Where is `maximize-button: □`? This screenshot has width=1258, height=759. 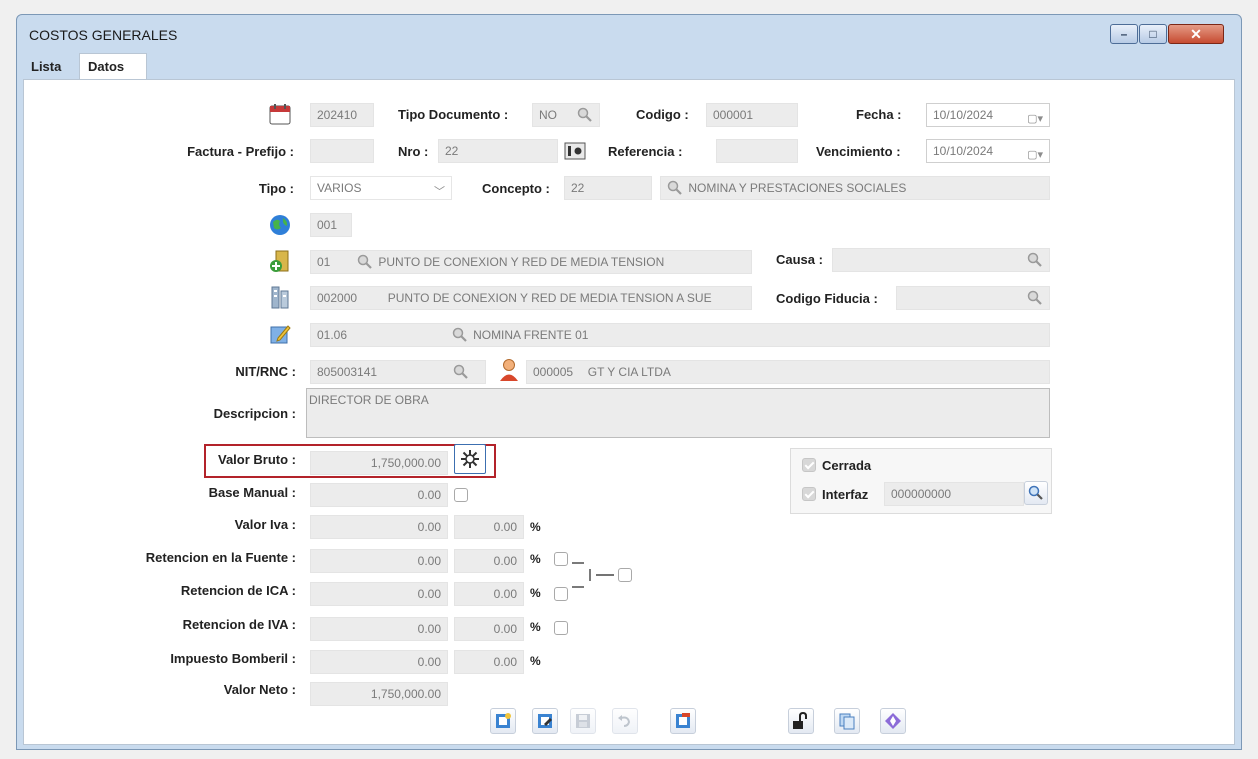 maximize-button: □ is located at coordinates (1153, 34).